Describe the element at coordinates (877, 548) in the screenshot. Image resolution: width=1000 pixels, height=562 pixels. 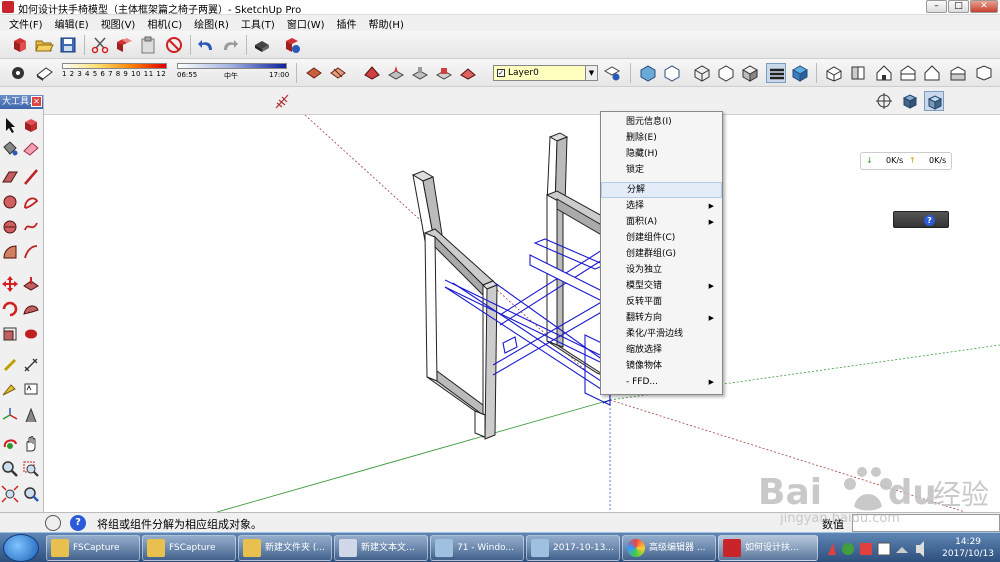
I see `tray-icons` at that location.